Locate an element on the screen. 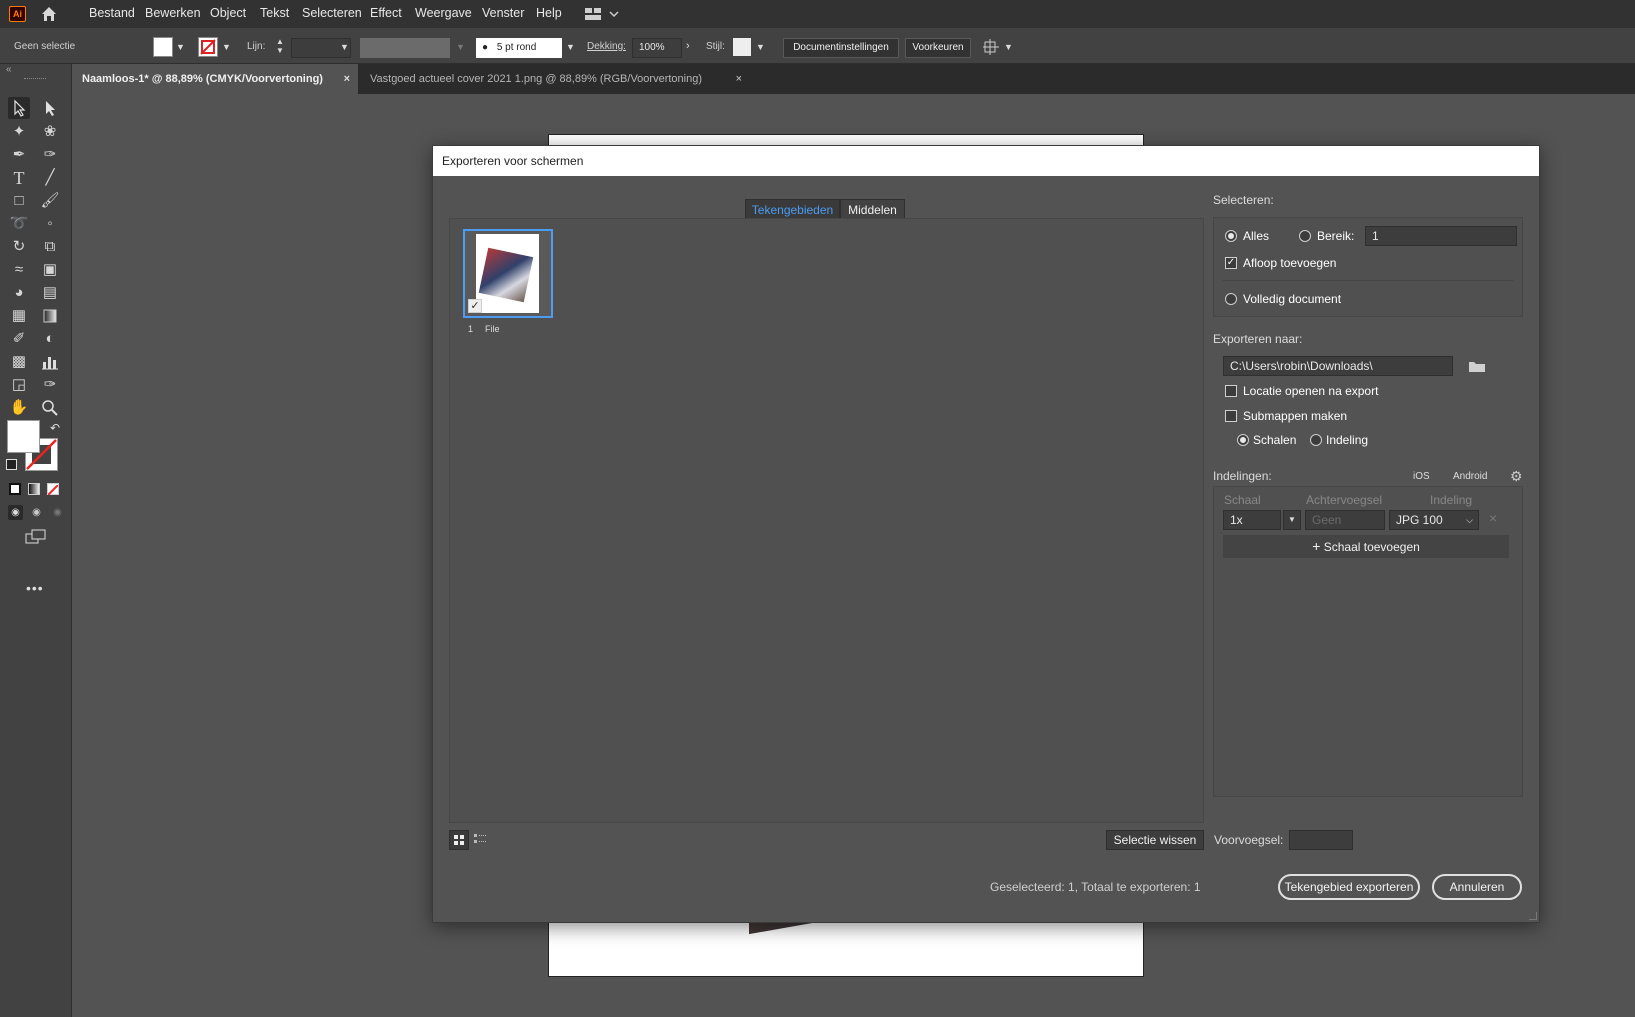  none-mode-icon is located at coordinates (53, 489).